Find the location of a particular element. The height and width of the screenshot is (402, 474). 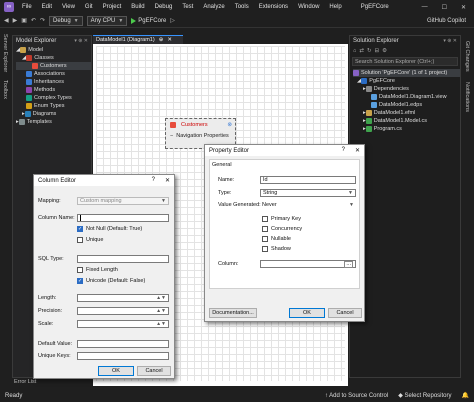

unique-checkbox: Unique is located at coordinates (90, 240).